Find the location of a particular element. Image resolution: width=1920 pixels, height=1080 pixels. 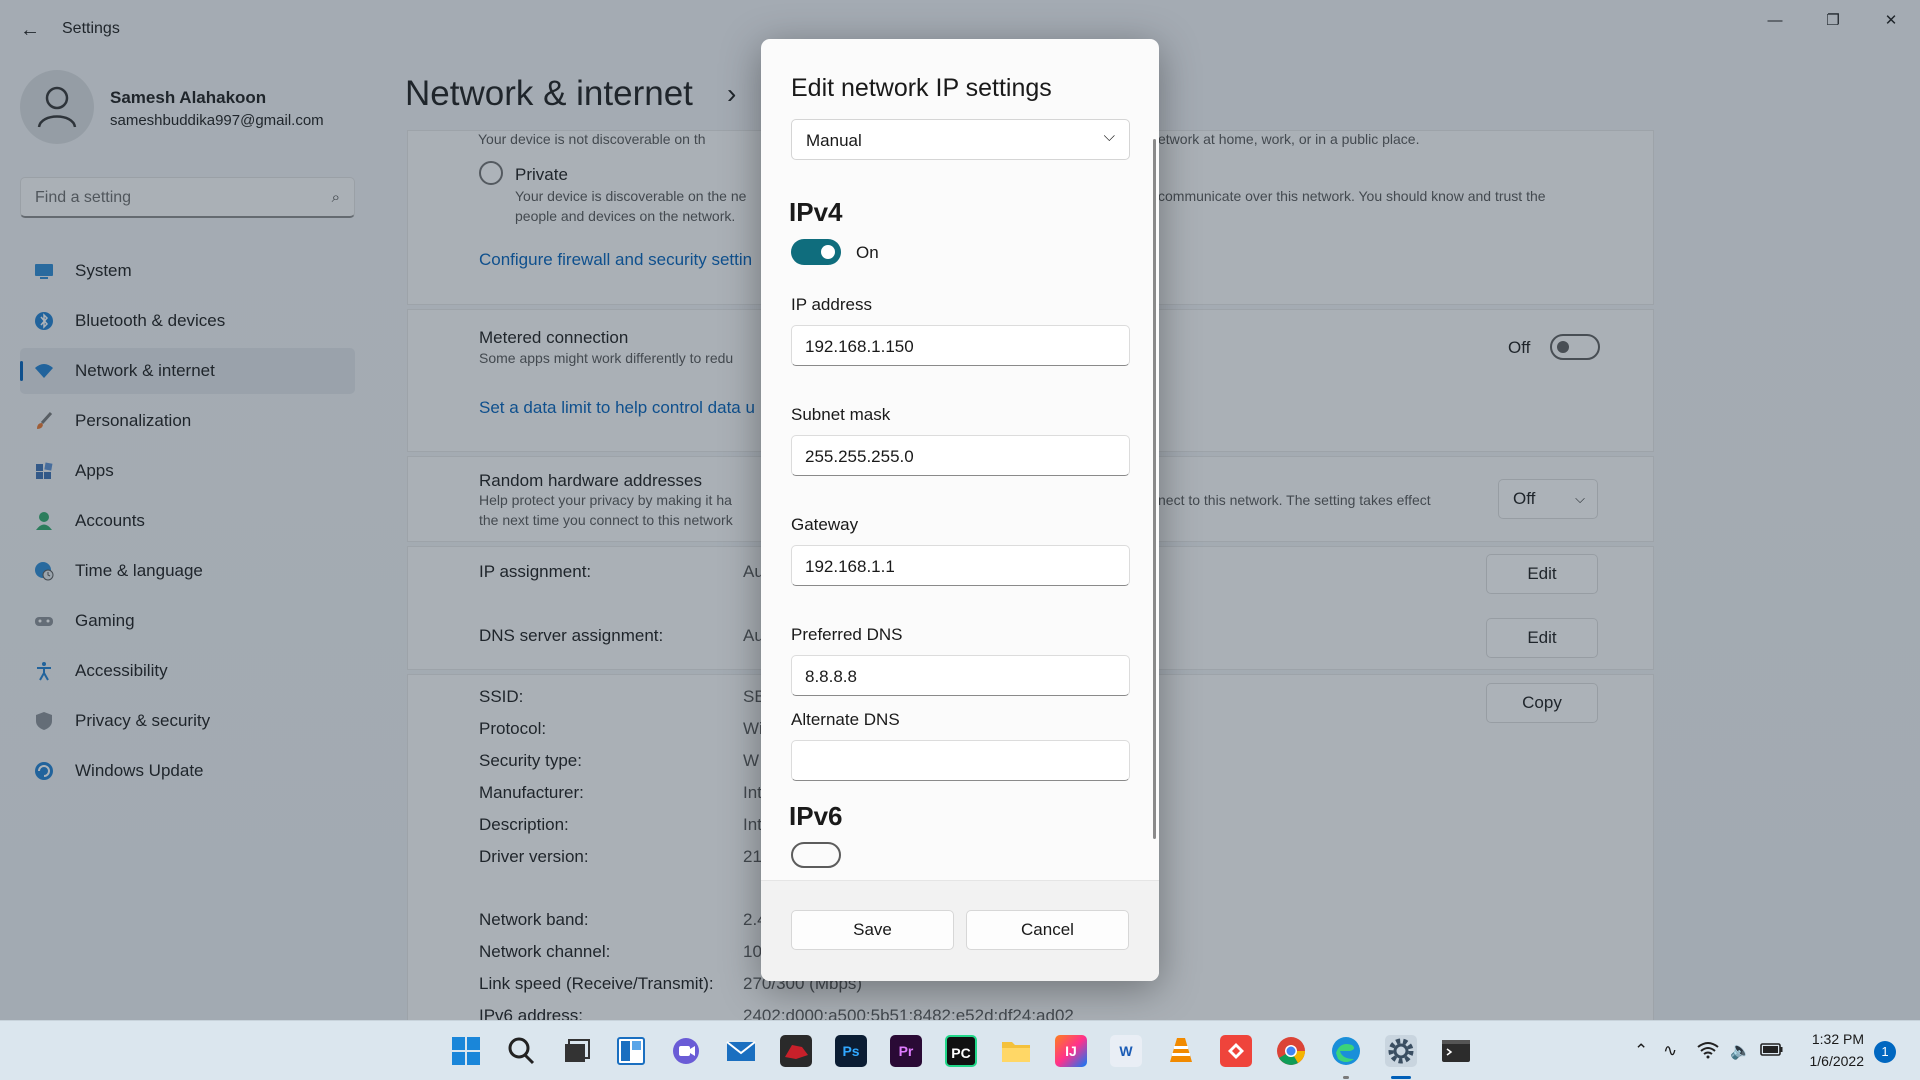

clock-date: 1/6/2022 is located at coordinates (1832, 1061).